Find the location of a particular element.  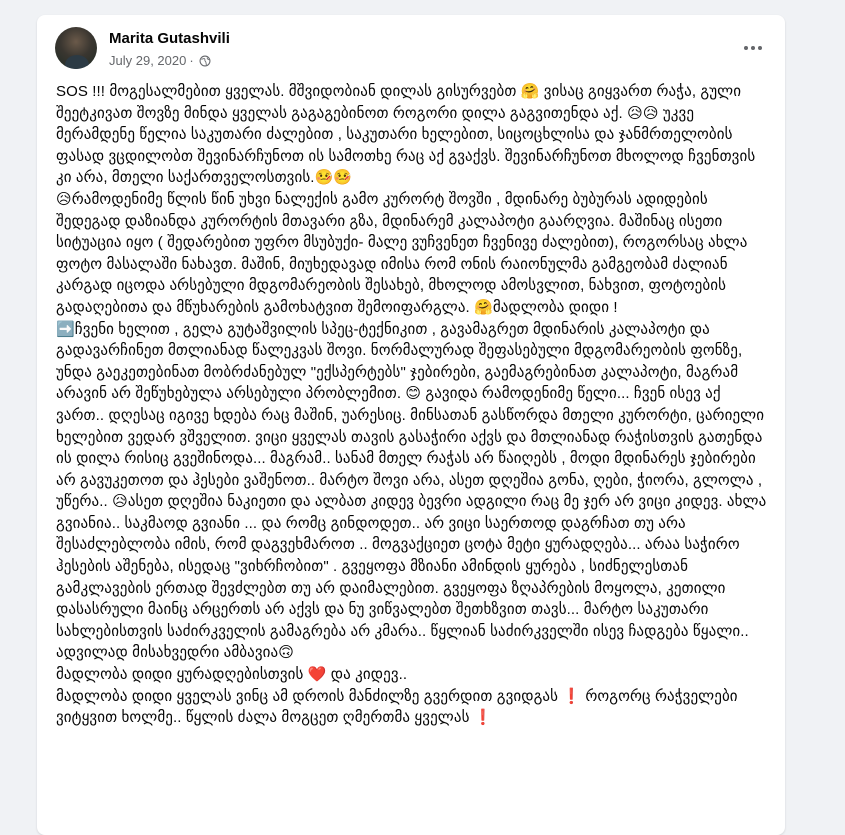

avatar is located at coordinates (76, 48).